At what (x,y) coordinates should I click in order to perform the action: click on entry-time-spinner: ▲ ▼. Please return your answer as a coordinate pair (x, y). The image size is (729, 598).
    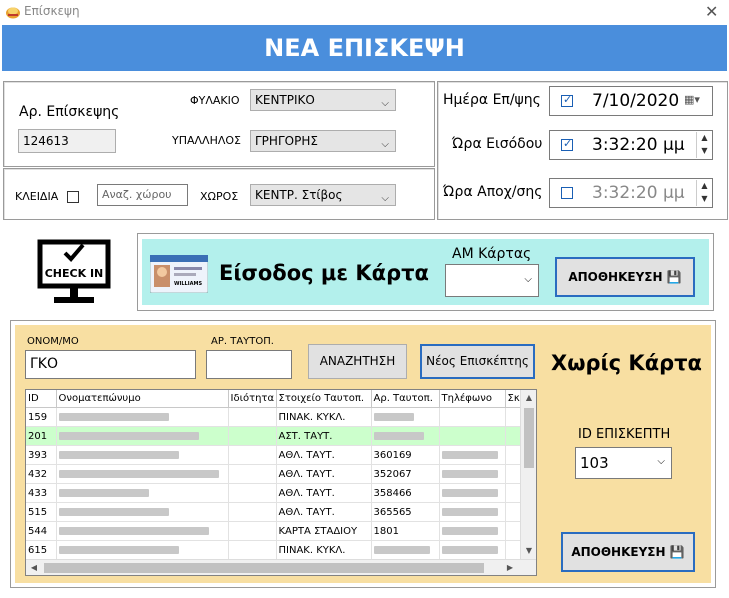
    Looking at the image, I should click on (704, 145).